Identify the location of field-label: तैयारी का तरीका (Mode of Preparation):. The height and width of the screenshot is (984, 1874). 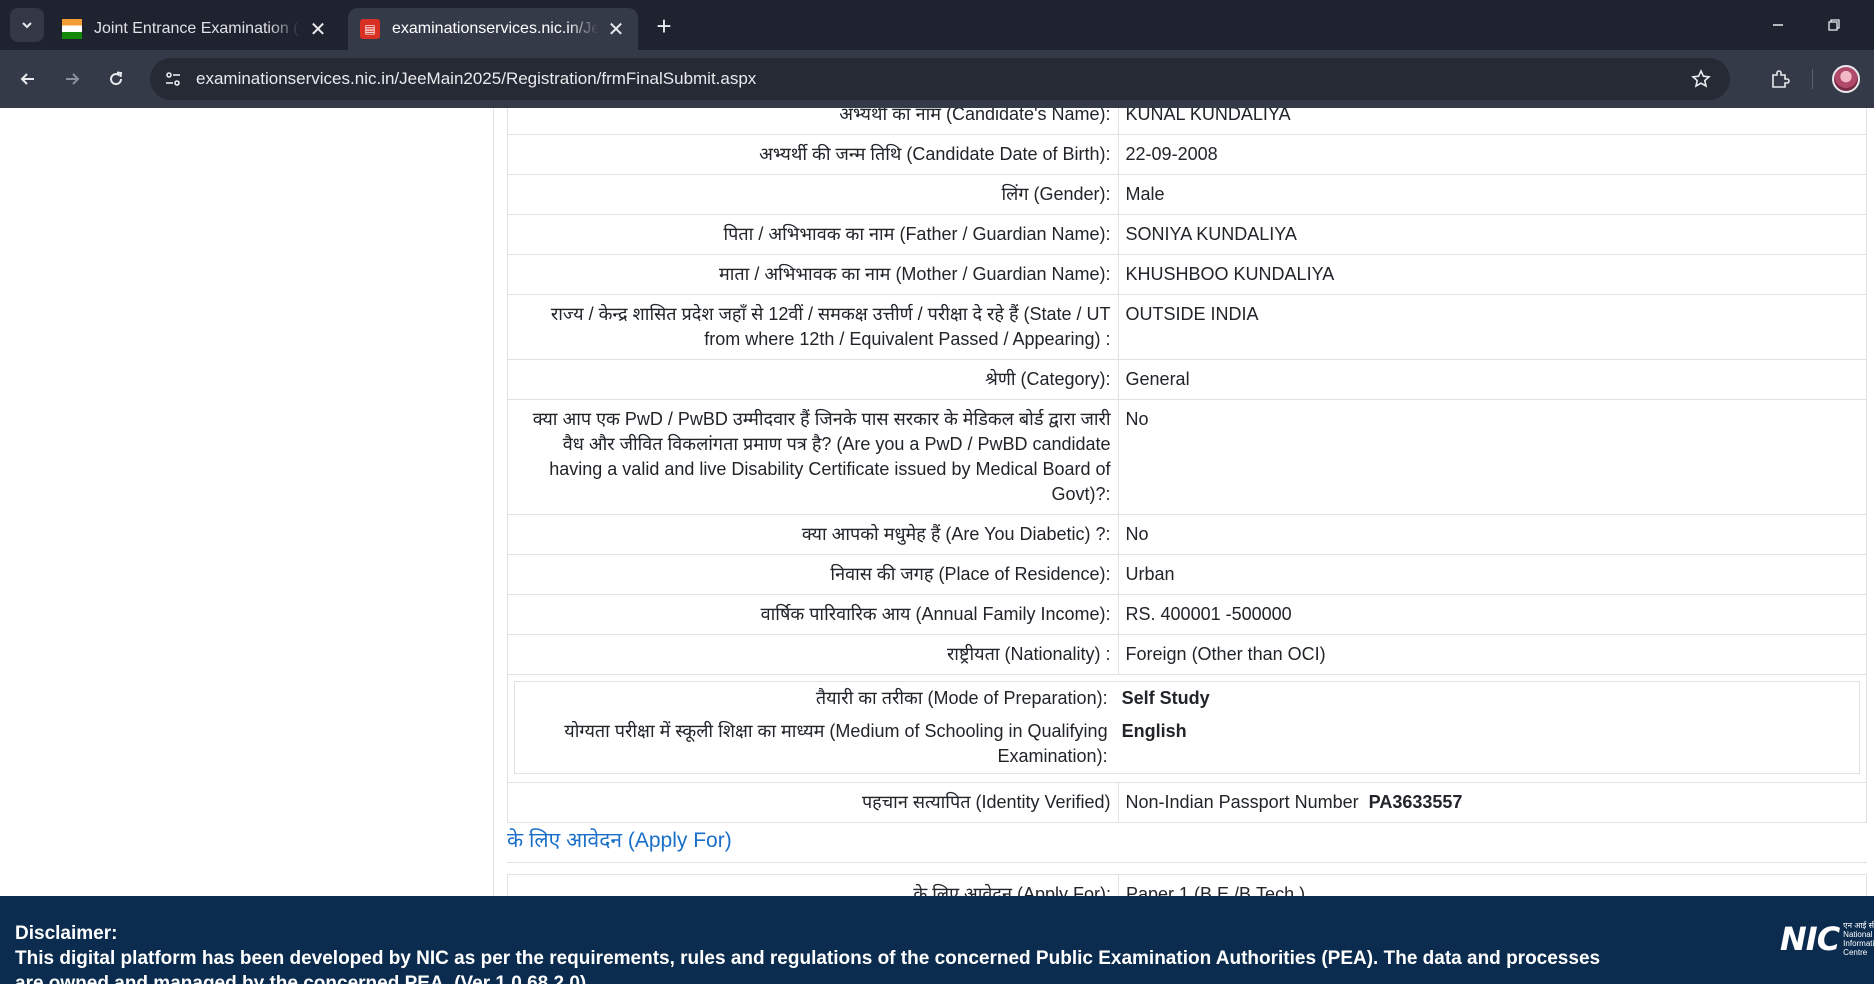
(961, 698).